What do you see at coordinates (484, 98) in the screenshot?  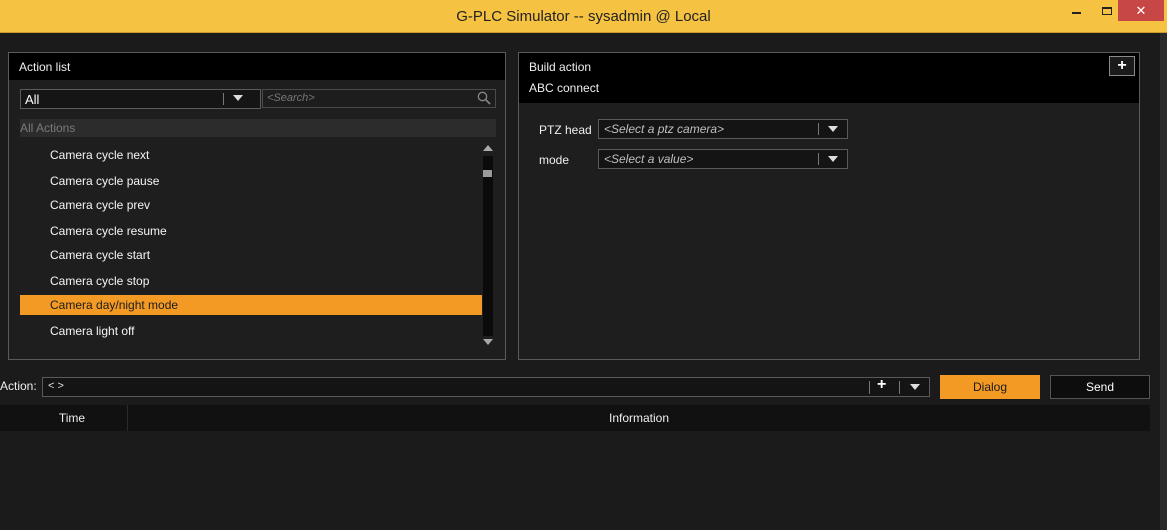 I see `search-icon` at bounding box center [484, 98].